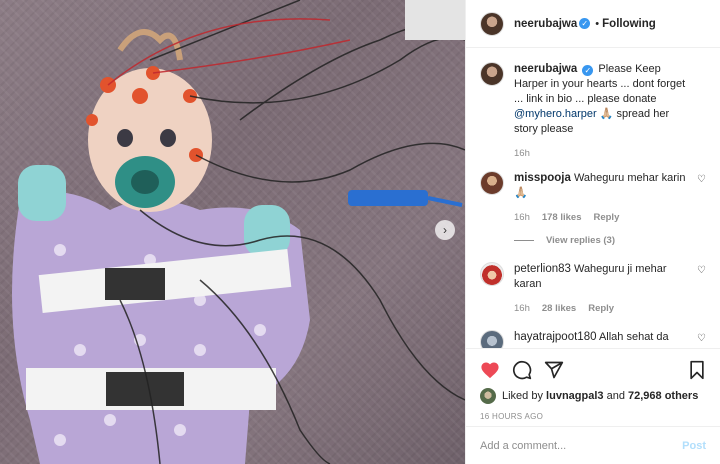 Image resolution: width=720 pixels, height=464 pixels. I want to click on comment-input, so click(581, 445).